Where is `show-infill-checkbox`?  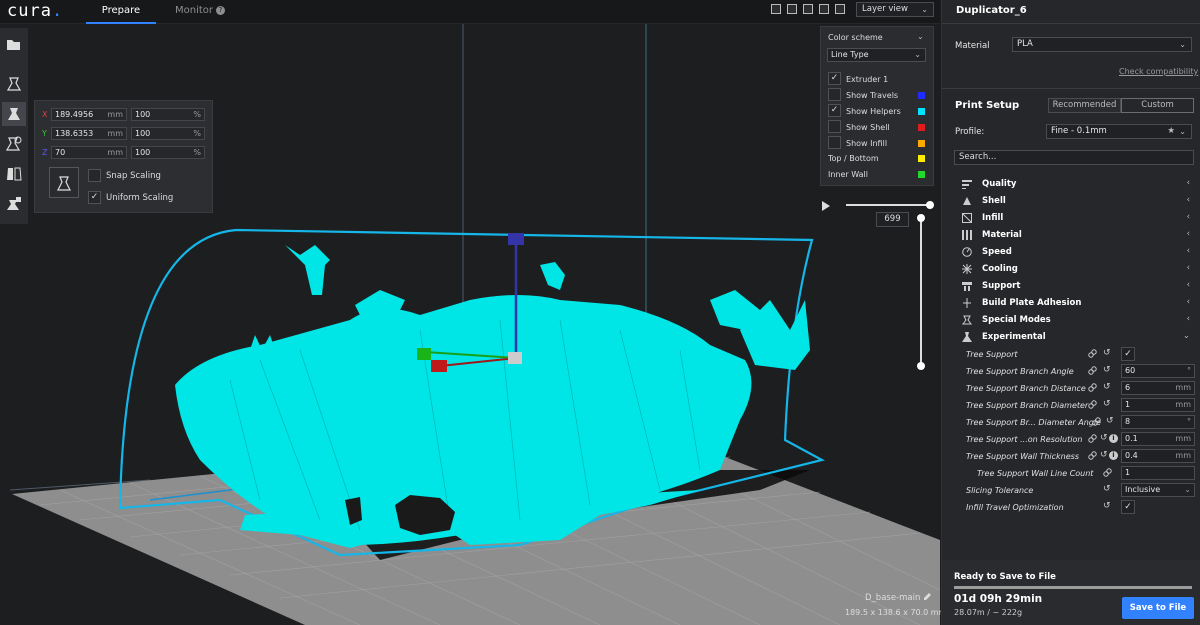
show-infill-checkbox is located at coordinates (834, 142).